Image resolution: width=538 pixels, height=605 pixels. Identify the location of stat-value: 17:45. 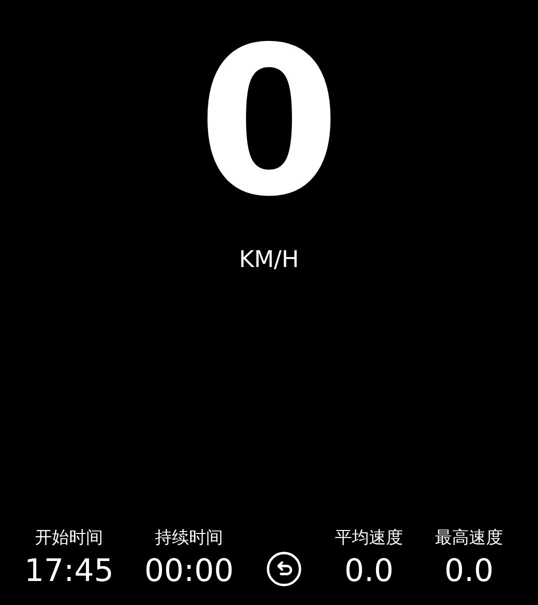
(69, 571).